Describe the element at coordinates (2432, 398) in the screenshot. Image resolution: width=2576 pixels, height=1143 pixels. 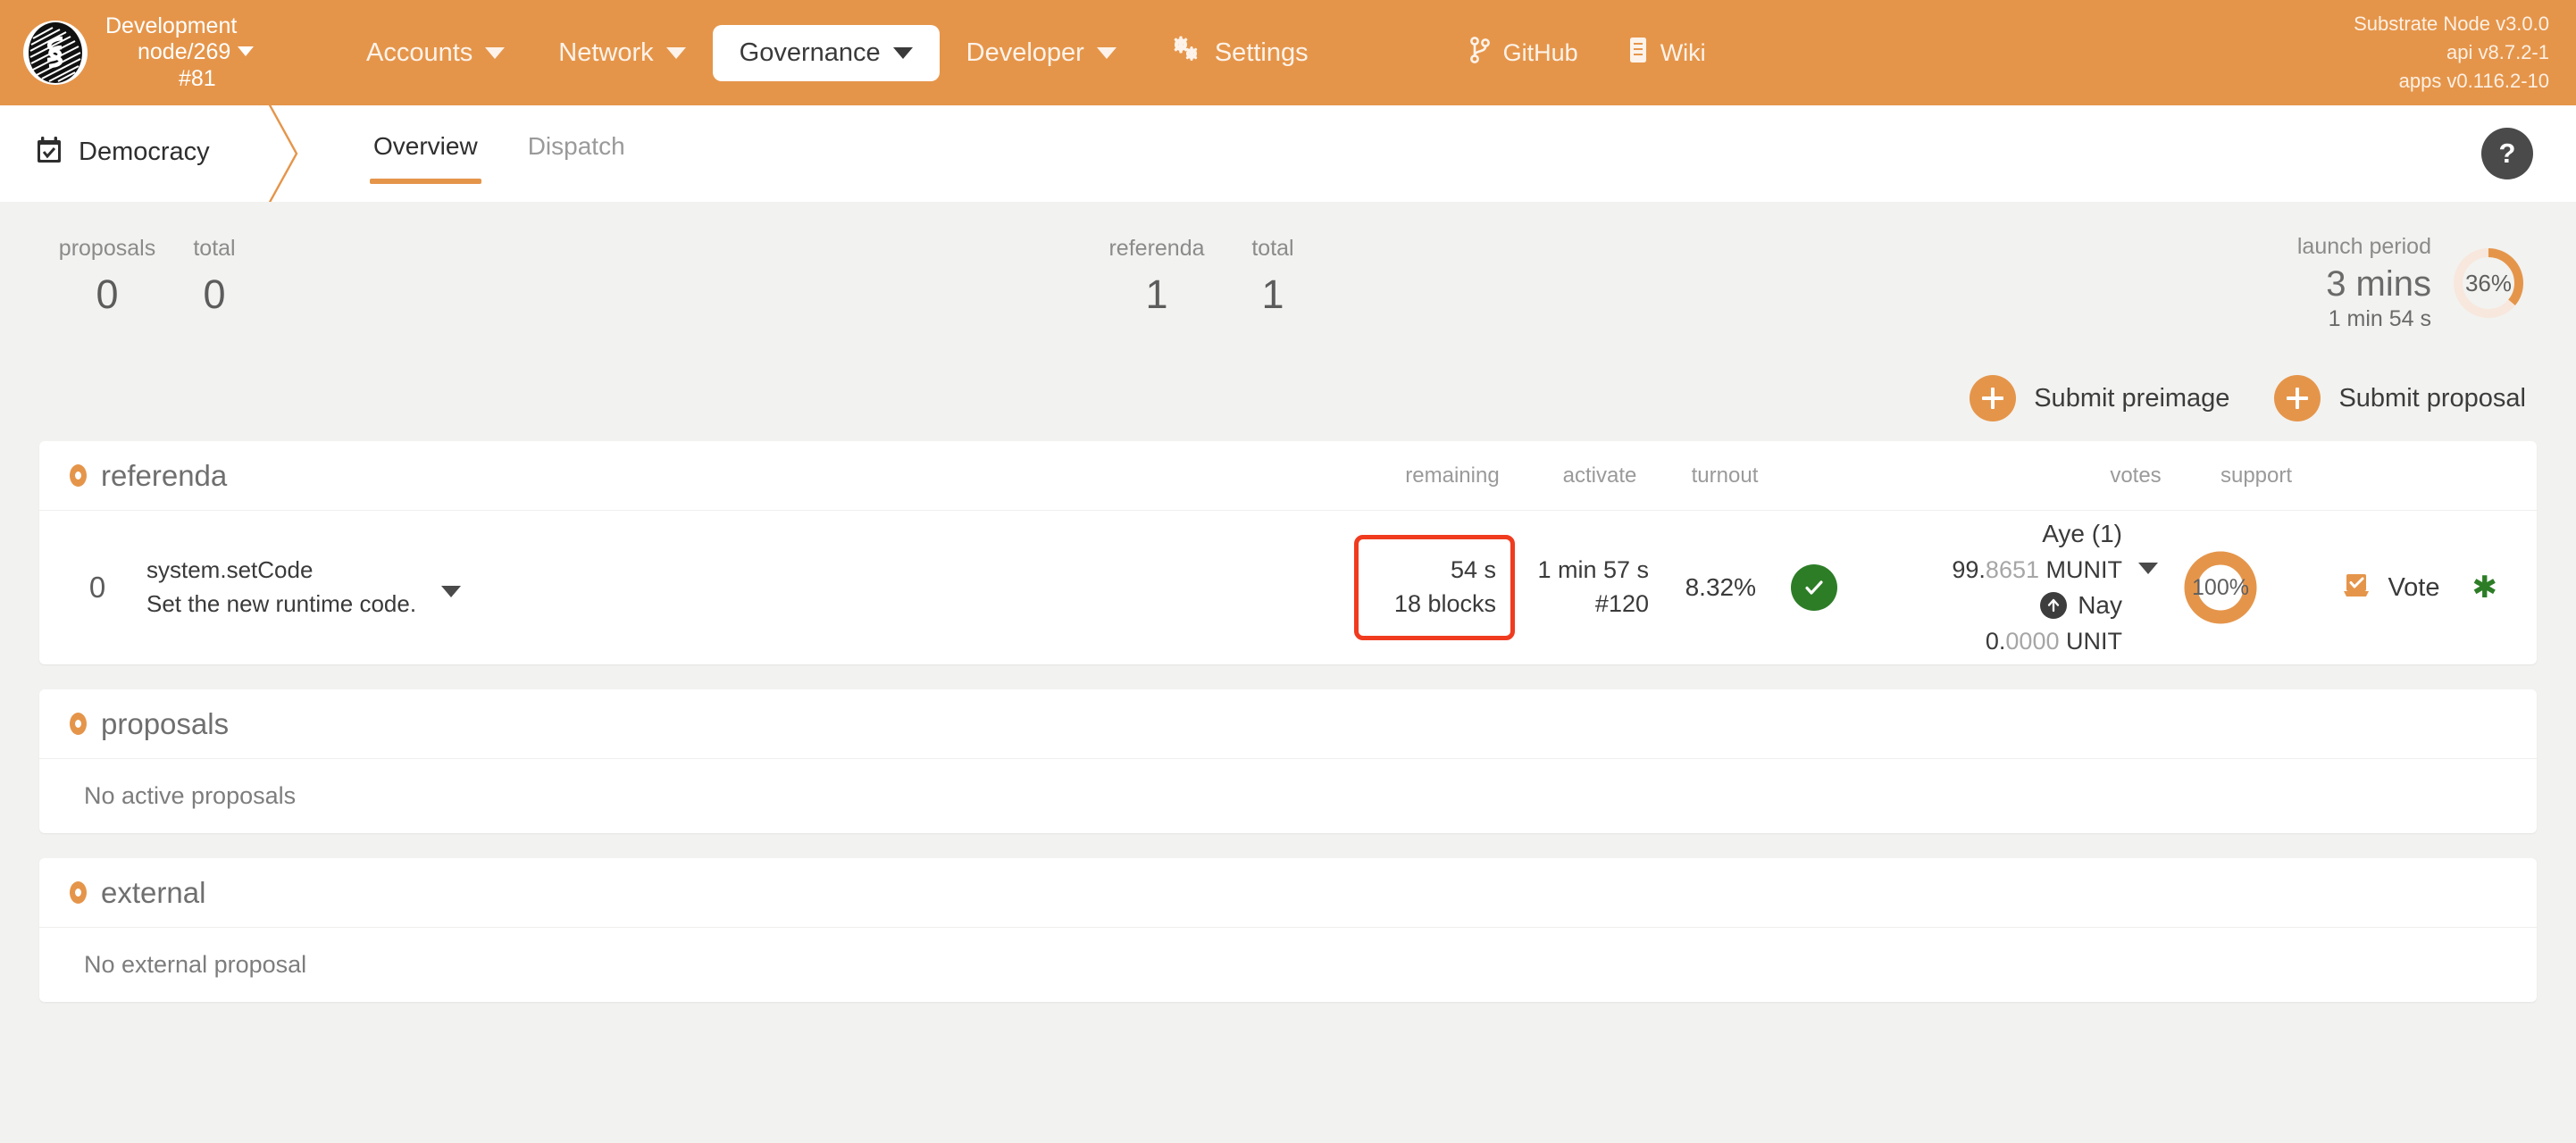
I see `action-label: Submit proposal` at that location.